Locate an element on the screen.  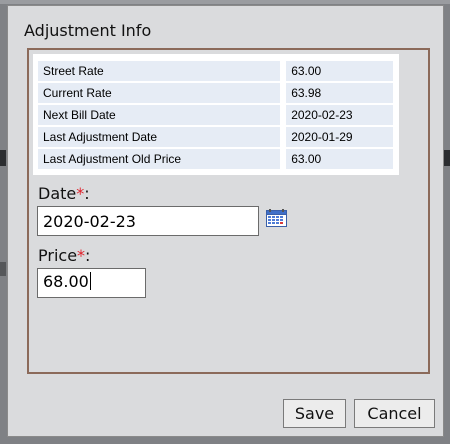
street-rate-label: Street Rate is located at coordinates (162, 71).